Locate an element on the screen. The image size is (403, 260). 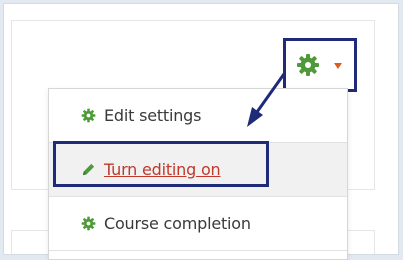
highlight-box is located at coordinates (161, 164).